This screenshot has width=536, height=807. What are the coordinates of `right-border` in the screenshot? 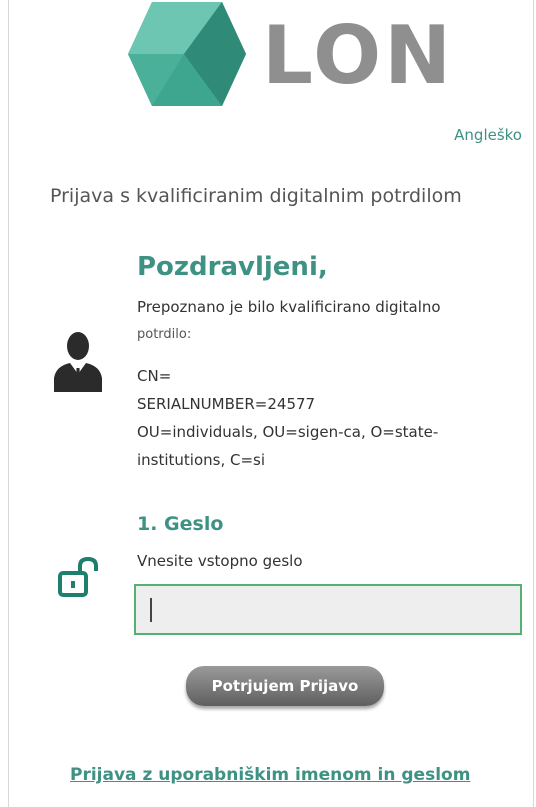 It's located at (533, 403).